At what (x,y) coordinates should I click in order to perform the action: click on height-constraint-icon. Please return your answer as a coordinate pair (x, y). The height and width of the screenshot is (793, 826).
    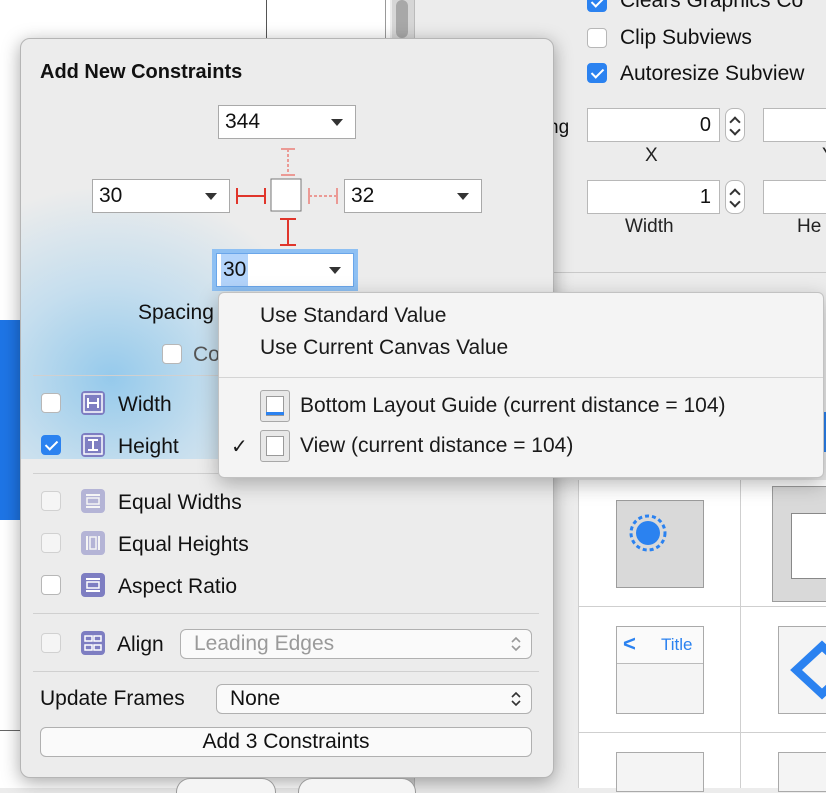
    Looking at the image, I should click on (93, 445).